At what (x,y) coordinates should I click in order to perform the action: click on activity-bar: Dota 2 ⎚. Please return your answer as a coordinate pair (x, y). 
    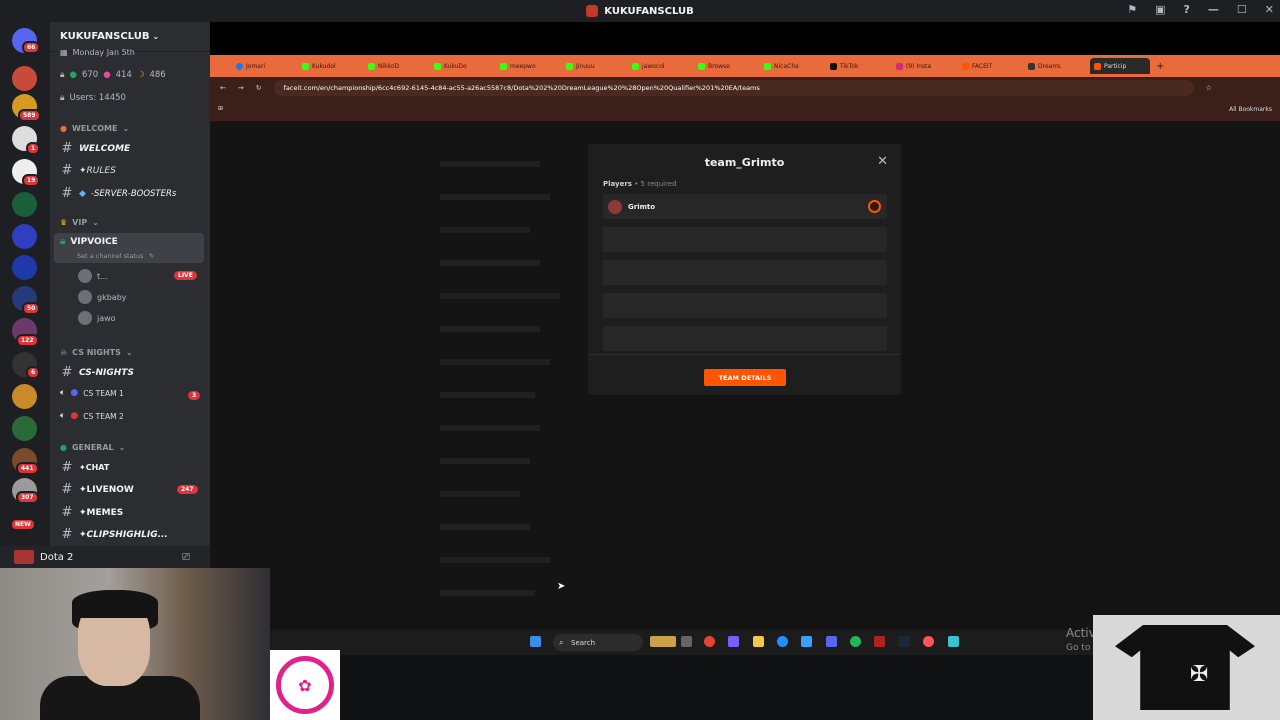
    Looking at the image, I should click on (105, 557).